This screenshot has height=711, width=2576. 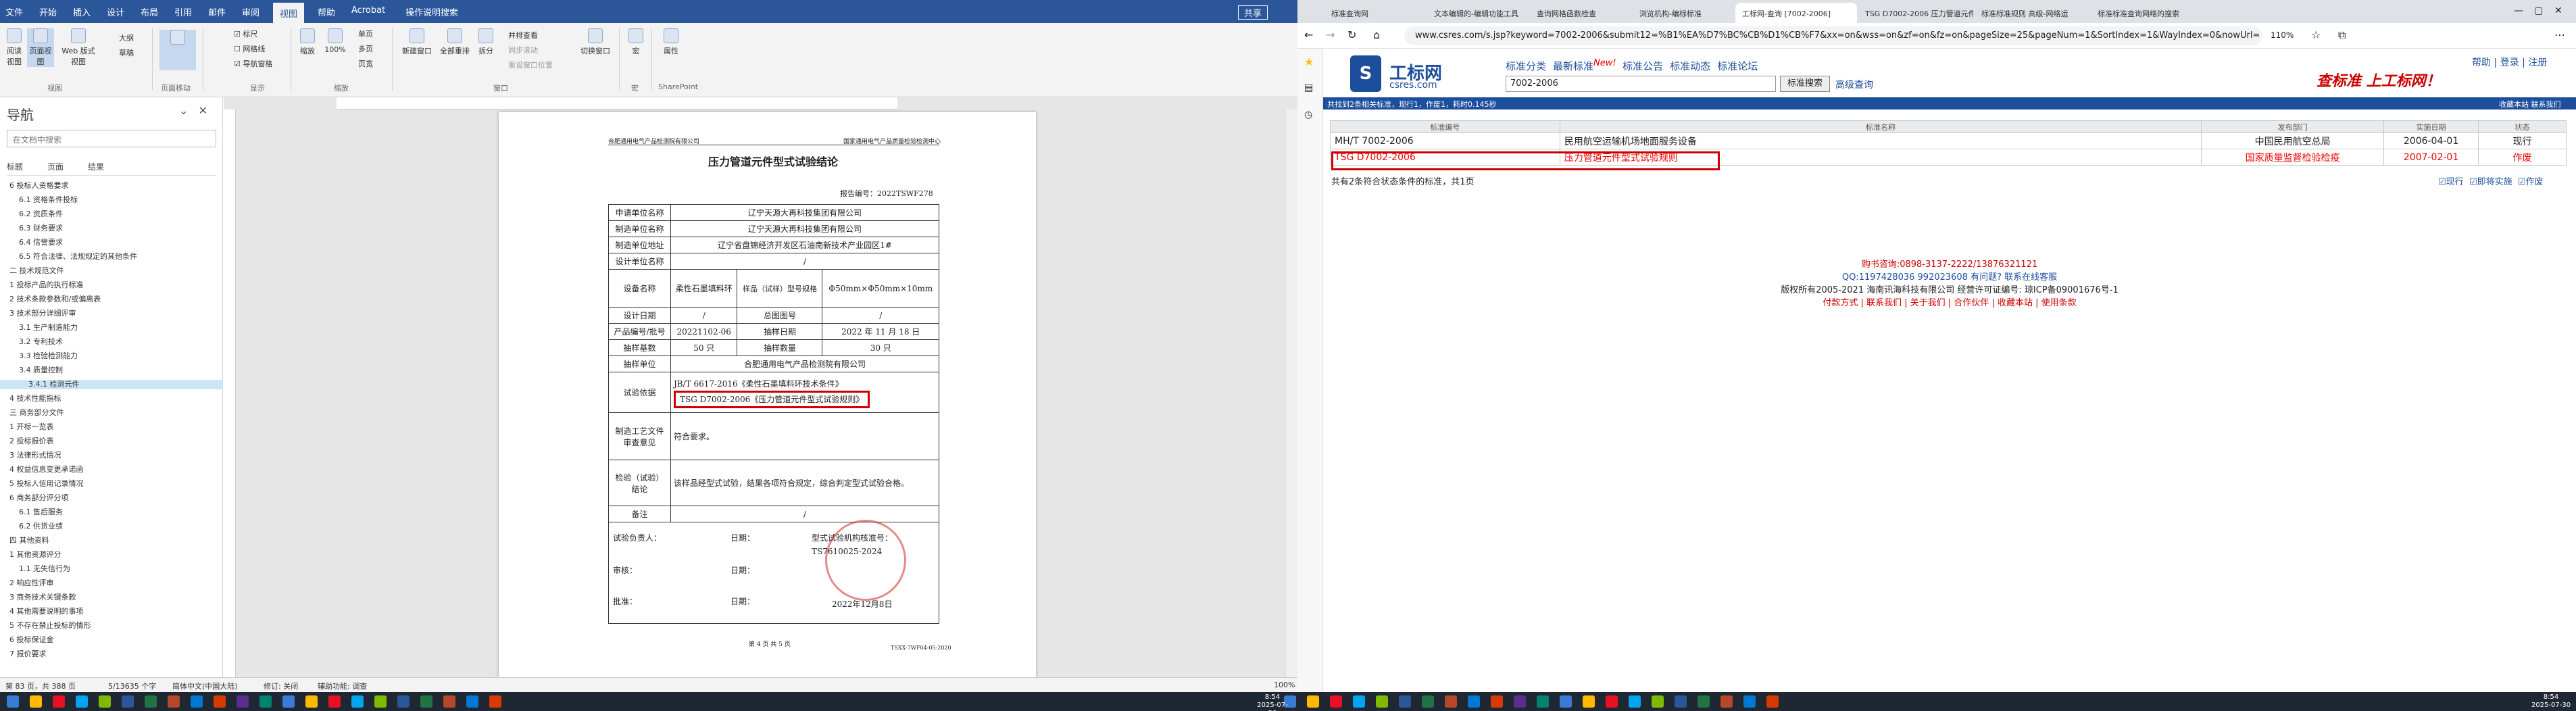 I want to click on nav-heading-item: 1 投标产品的执行标准, so click(x=112, y=285).